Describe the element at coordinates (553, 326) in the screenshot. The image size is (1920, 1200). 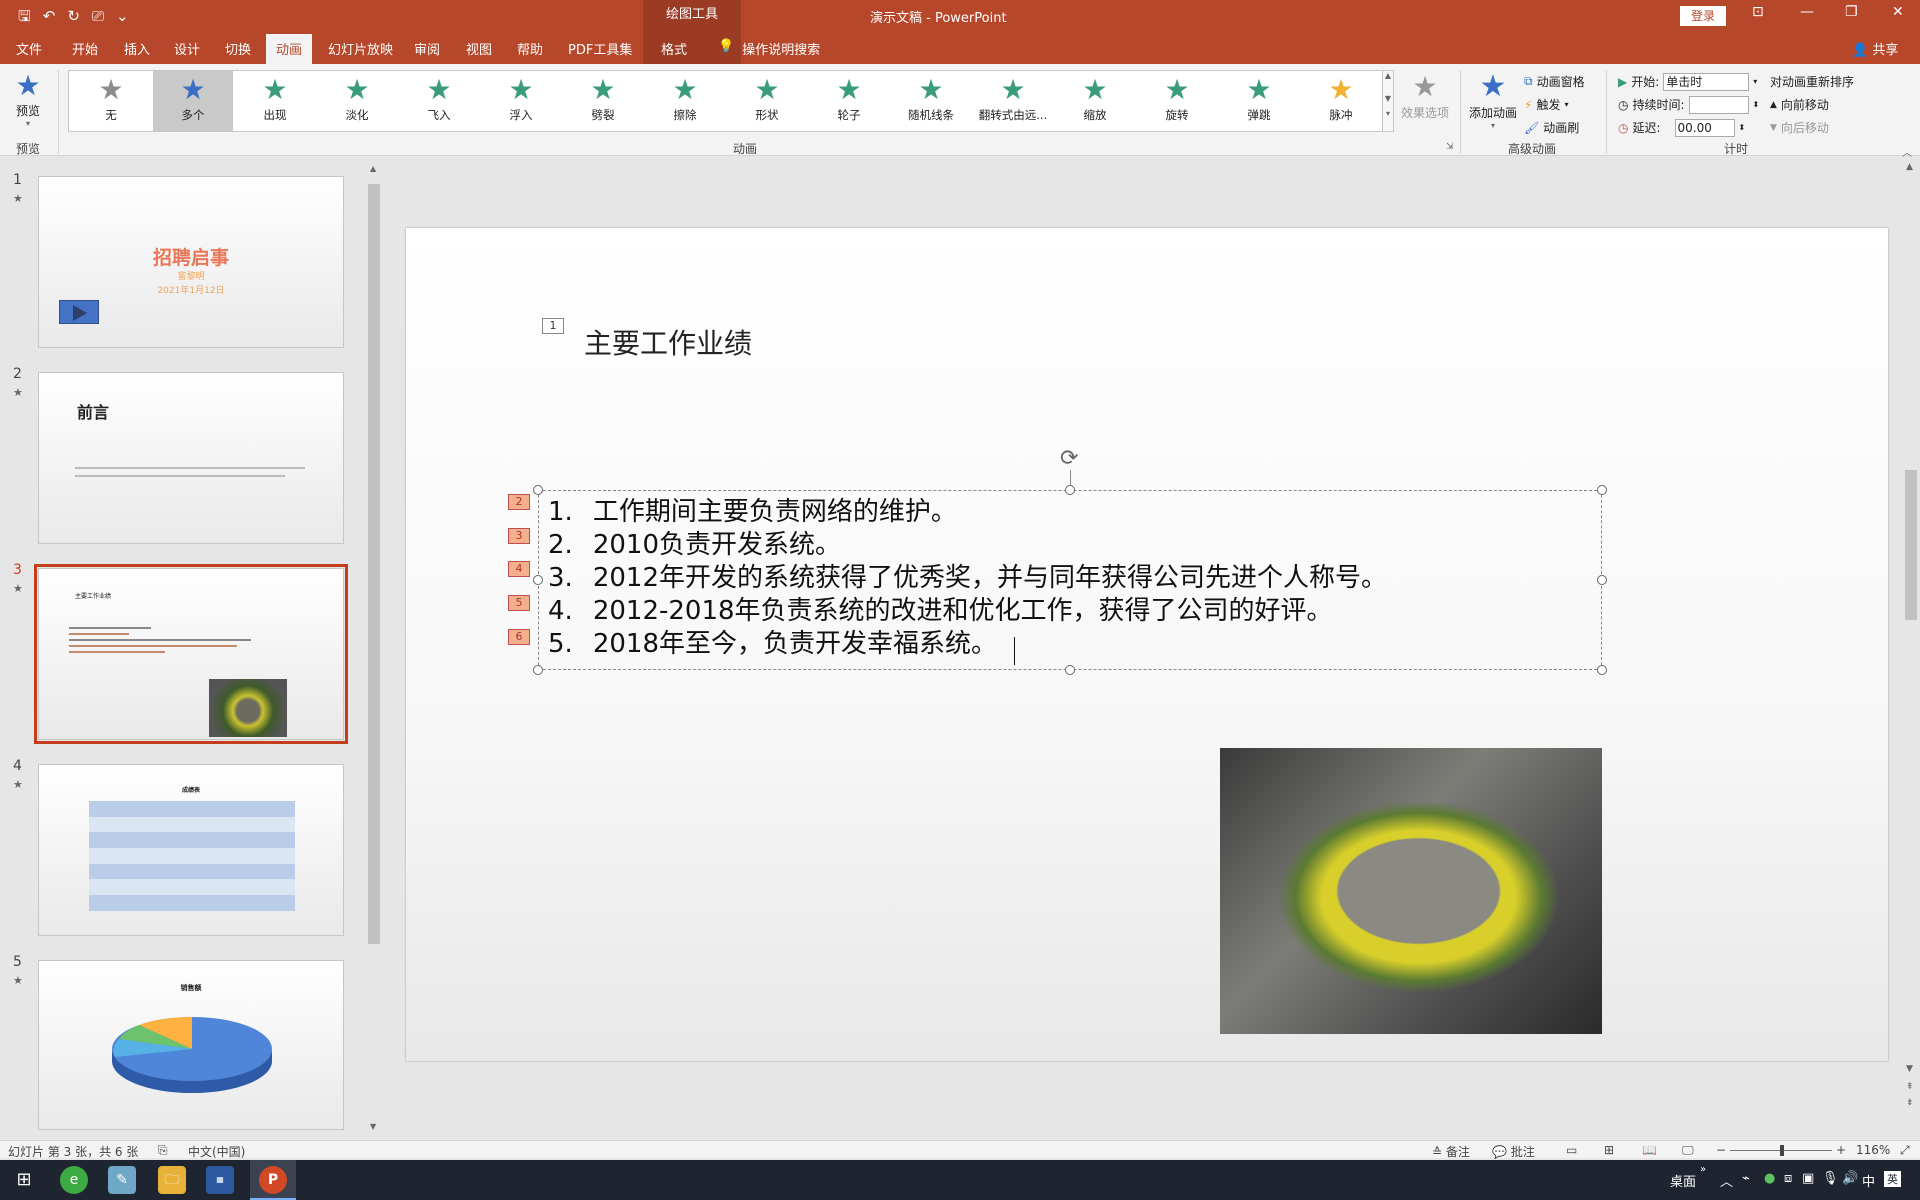
I see `animation-tag: 1` at that location.